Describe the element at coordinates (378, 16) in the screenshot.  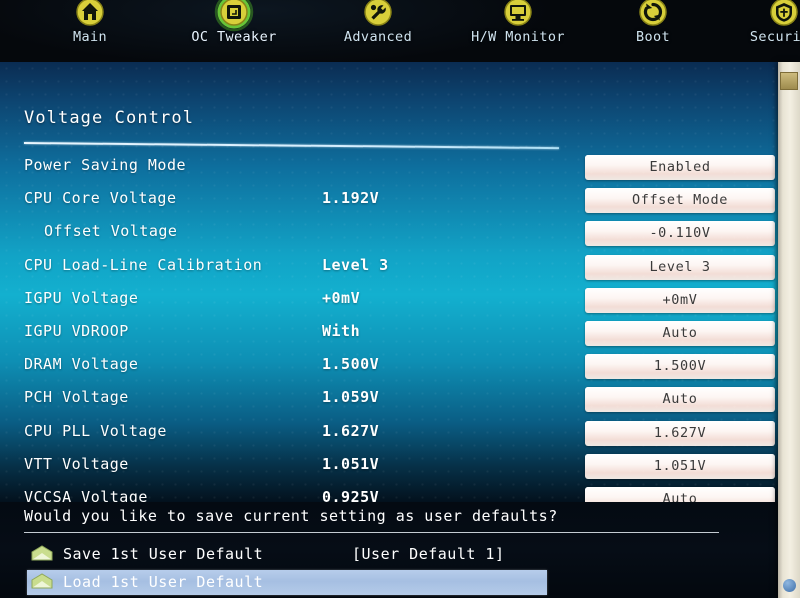
I see `wrench-icon` at that location.